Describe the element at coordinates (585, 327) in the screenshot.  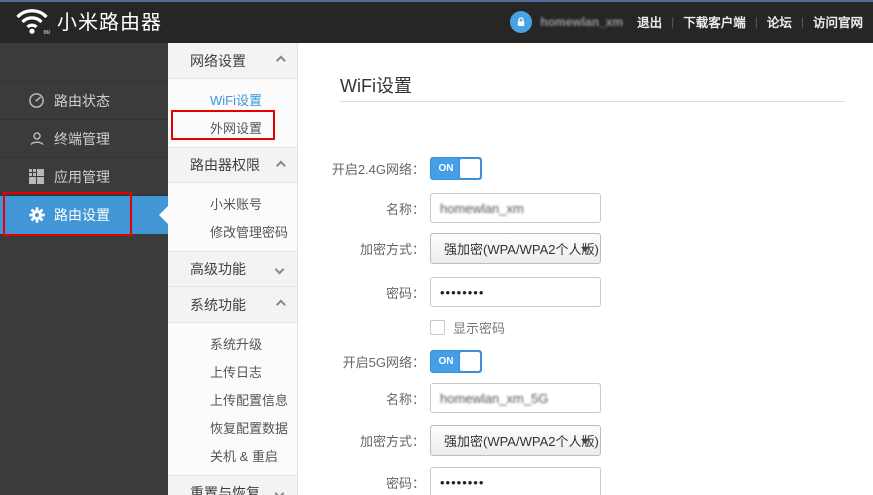
I see `row-show-password: 显示密码` at that location.